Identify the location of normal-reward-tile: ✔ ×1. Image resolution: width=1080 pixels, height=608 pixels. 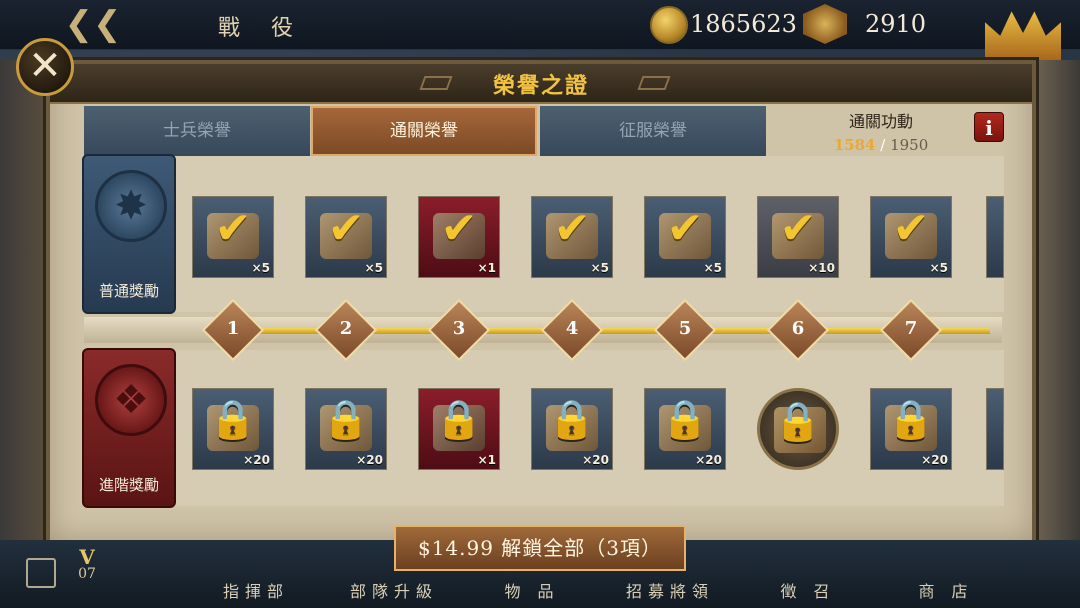
(459, 237).